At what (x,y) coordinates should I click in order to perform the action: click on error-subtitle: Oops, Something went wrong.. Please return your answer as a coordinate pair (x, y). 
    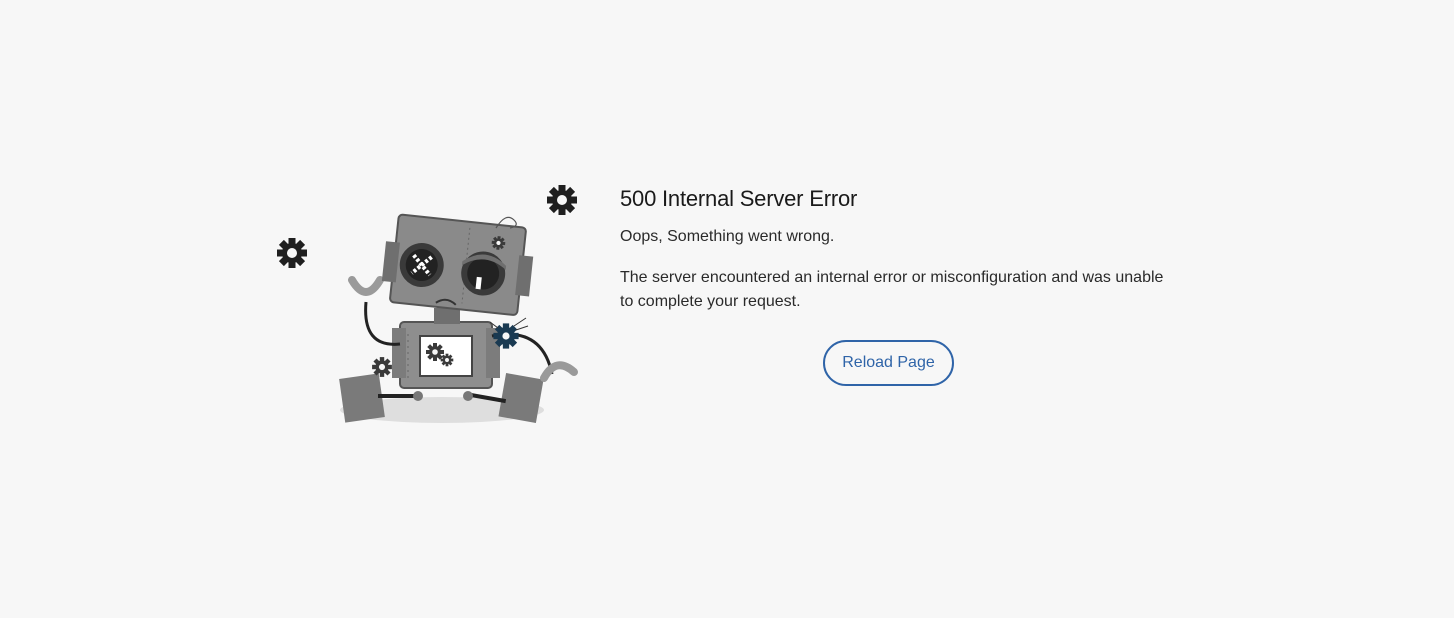
    Looking at the image, I should click on (727, 236).